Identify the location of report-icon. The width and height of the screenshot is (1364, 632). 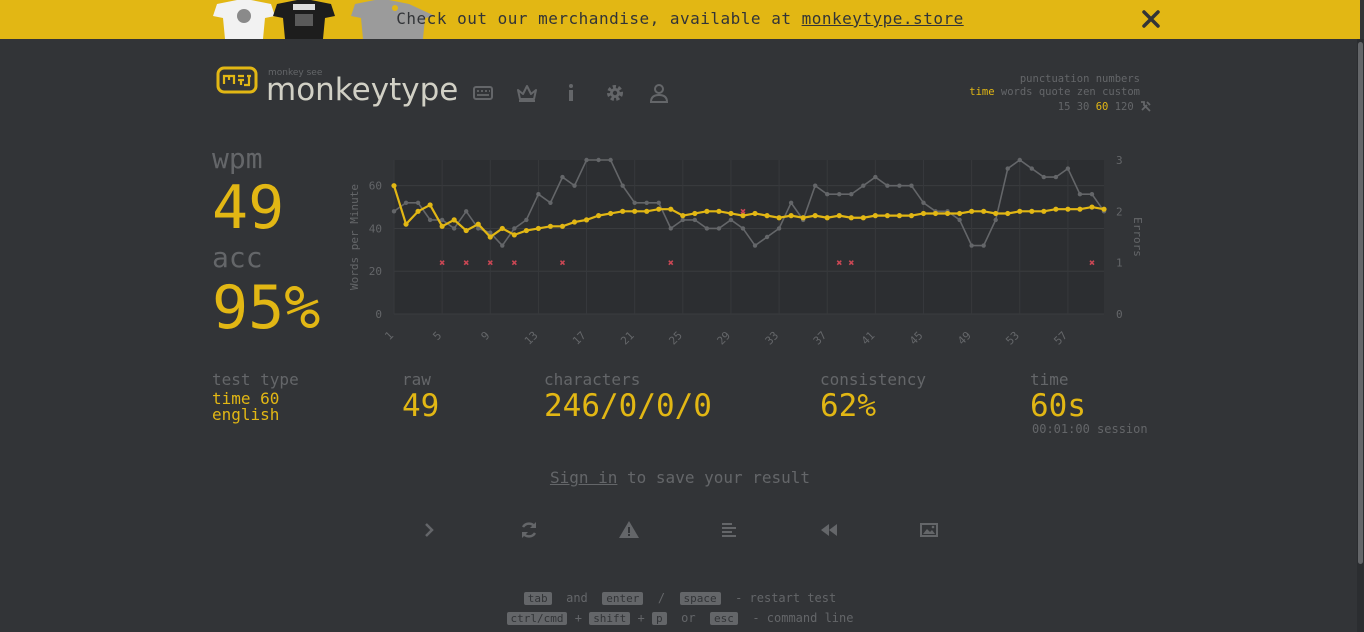
(629, 530).